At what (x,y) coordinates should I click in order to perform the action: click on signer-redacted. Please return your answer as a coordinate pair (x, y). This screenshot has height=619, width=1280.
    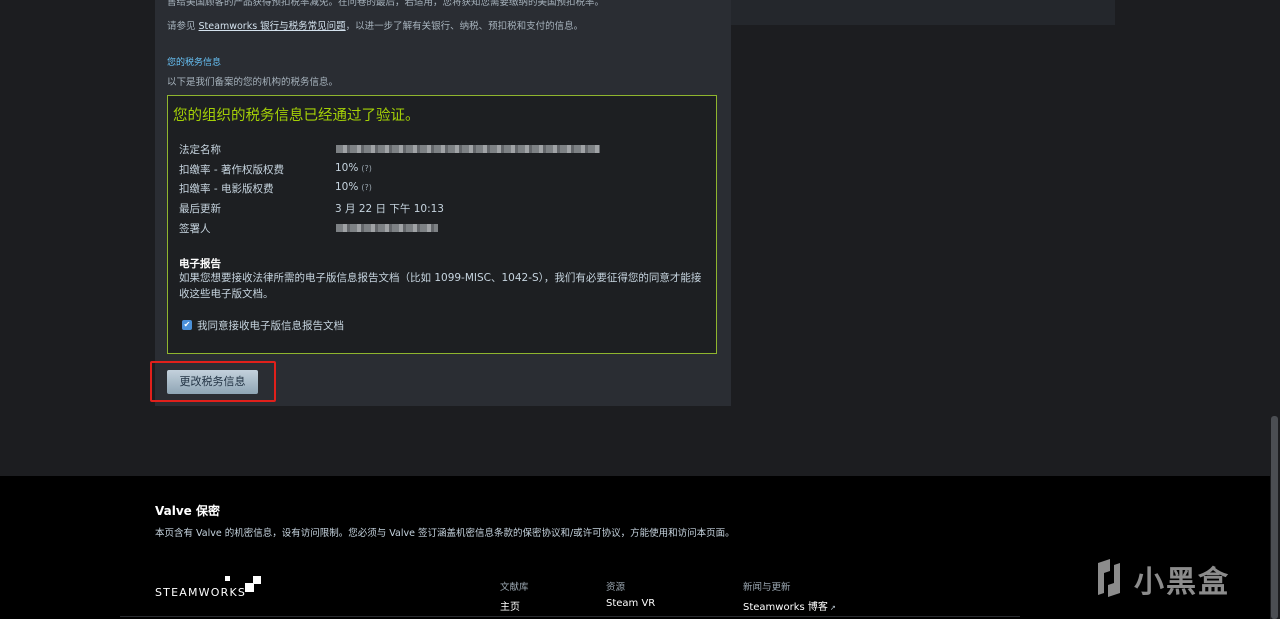
    Looking at the image, I should click on (387, 228).